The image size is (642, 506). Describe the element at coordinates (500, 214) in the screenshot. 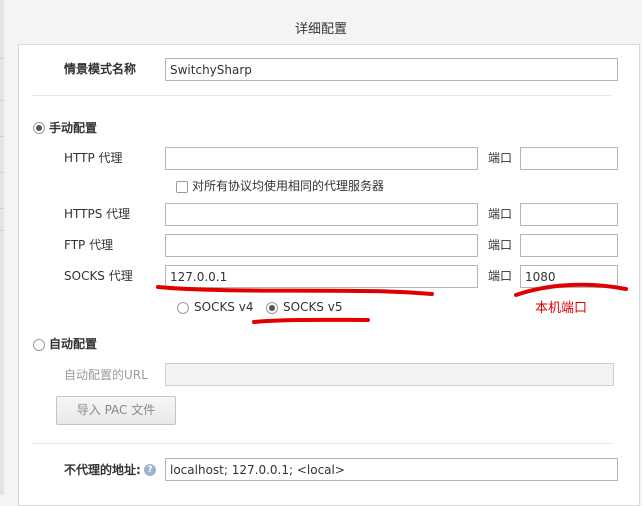

I see `https-port-label: 端口` at that location.